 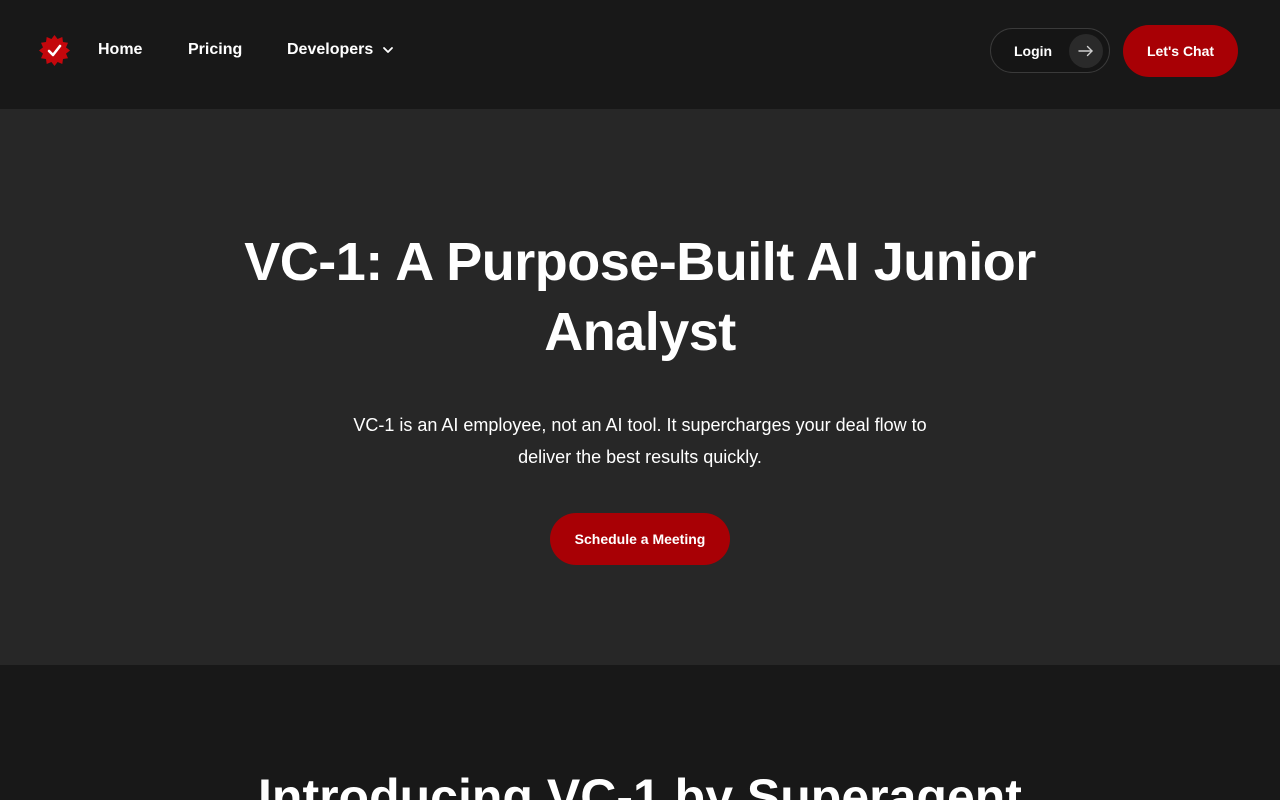 What do you see at coordinates (640, 539) in the screenshot?
I see `schedule-meeting-button: Schedule a Meeting` at bounding box center [640, 539].